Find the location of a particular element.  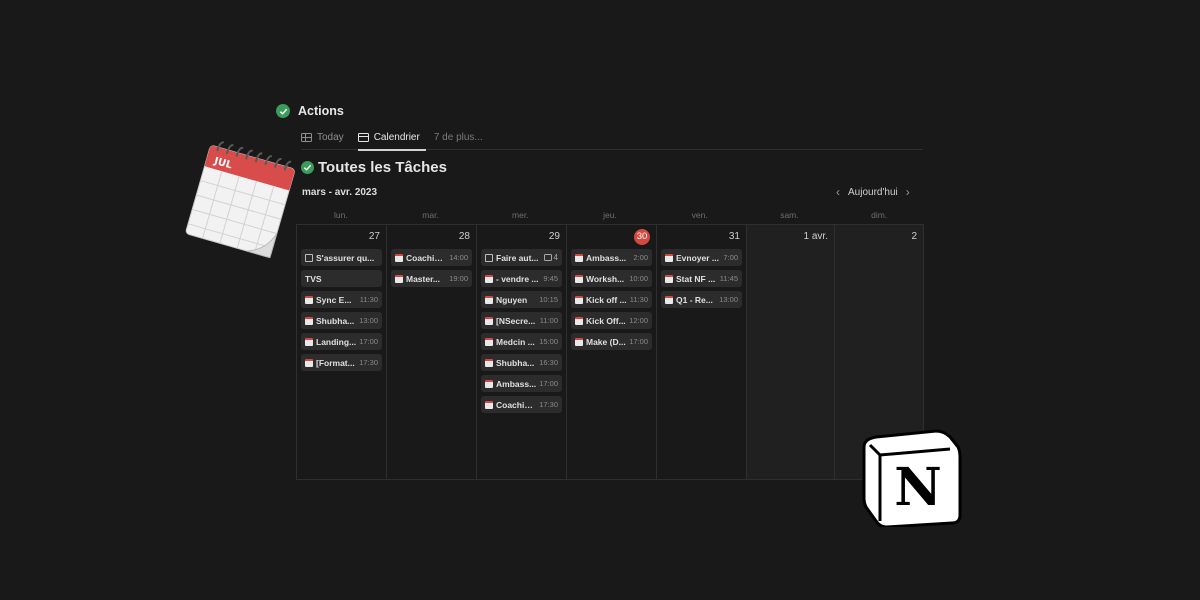

event-time: 7:00 is located at coordinates (730, 257).